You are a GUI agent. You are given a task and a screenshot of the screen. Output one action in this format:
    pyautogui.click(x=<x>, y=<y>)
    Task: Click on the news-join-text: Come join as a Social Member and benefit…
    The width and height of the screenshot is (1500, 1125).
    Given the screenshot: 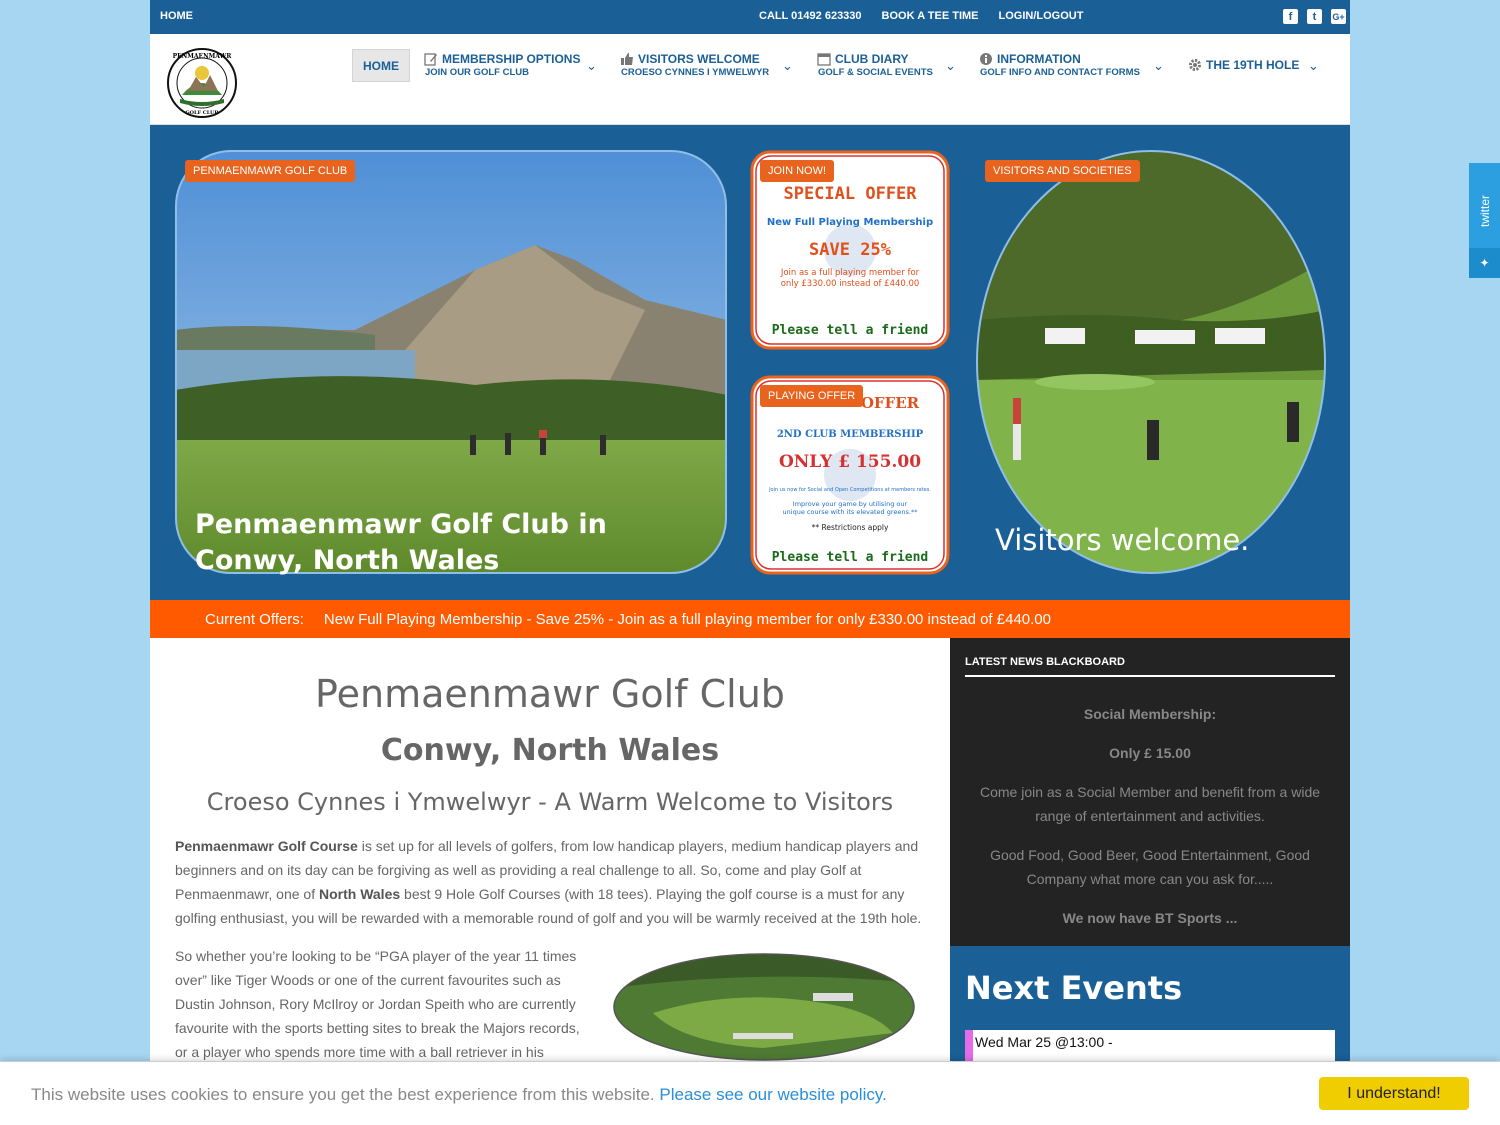 What is the action you would take?
    pyautogui.click(x=1150, y=804)
    